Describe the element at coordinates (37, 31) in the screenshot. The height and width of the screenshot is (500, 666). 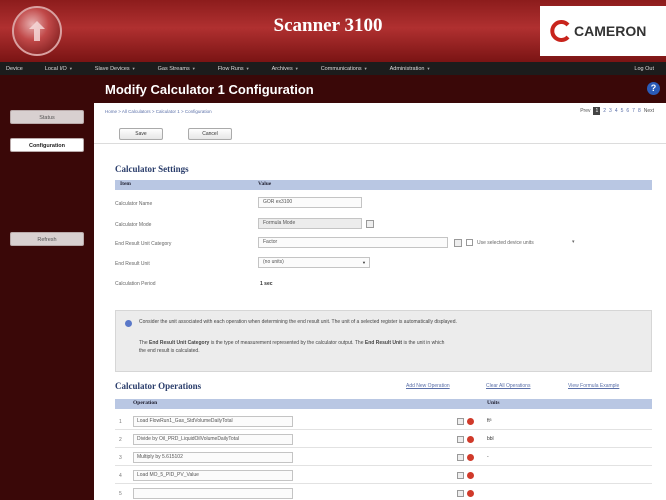
I see `scanner-logo-icon` at that location.